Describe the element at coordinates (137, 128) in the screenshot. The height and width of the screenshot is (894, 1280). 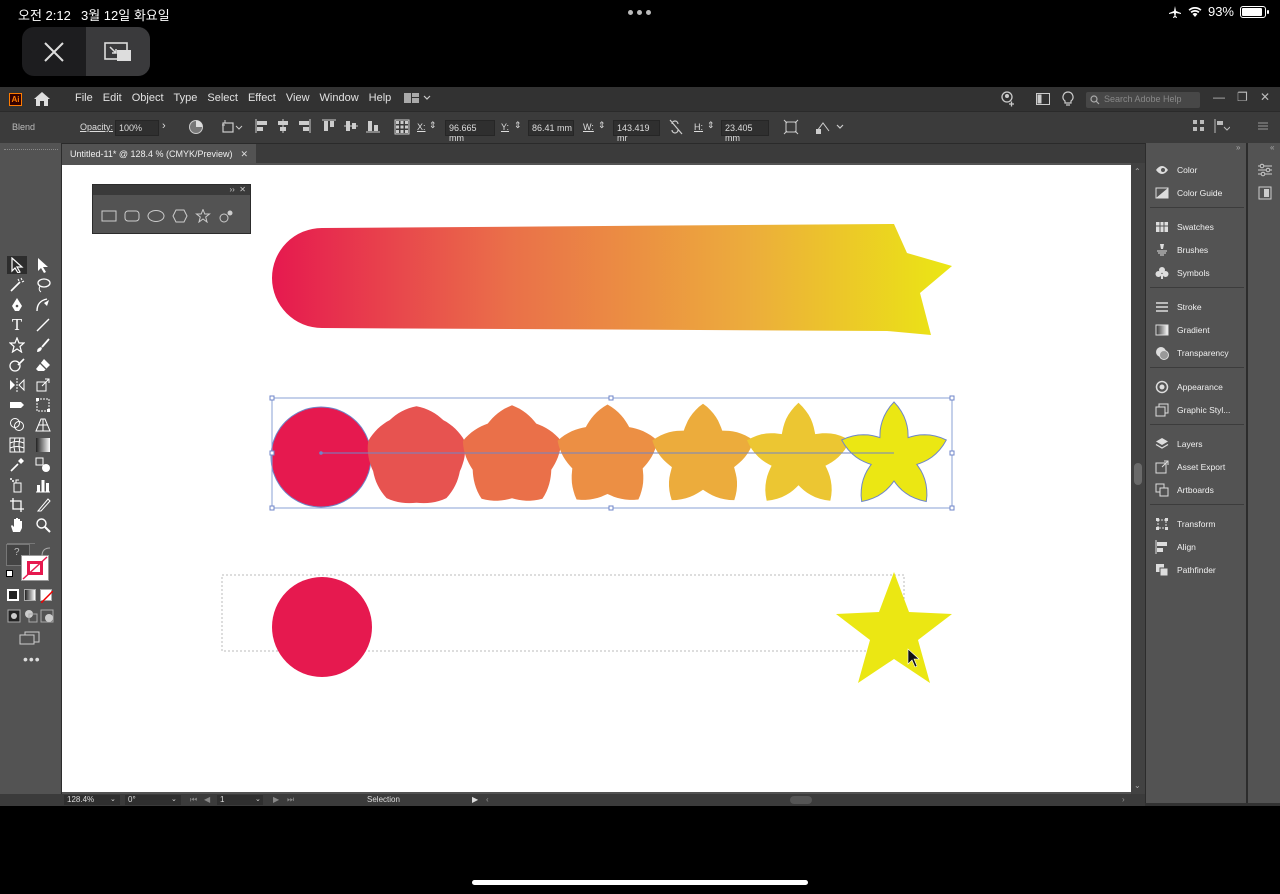
I see `opacity-field: 100%` at that location.